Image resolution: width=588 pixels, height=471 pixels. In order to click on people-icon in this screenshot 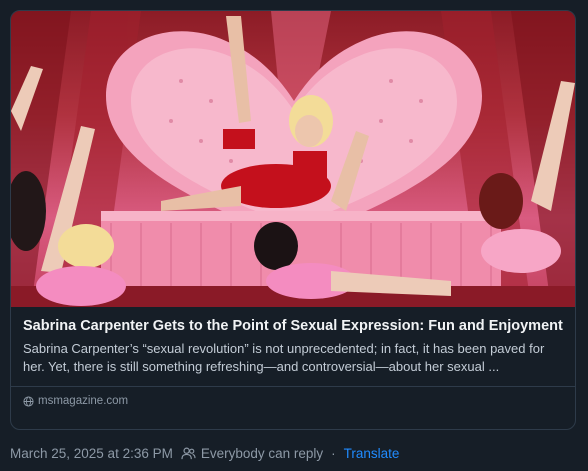, I will do `click(188, 453)`.